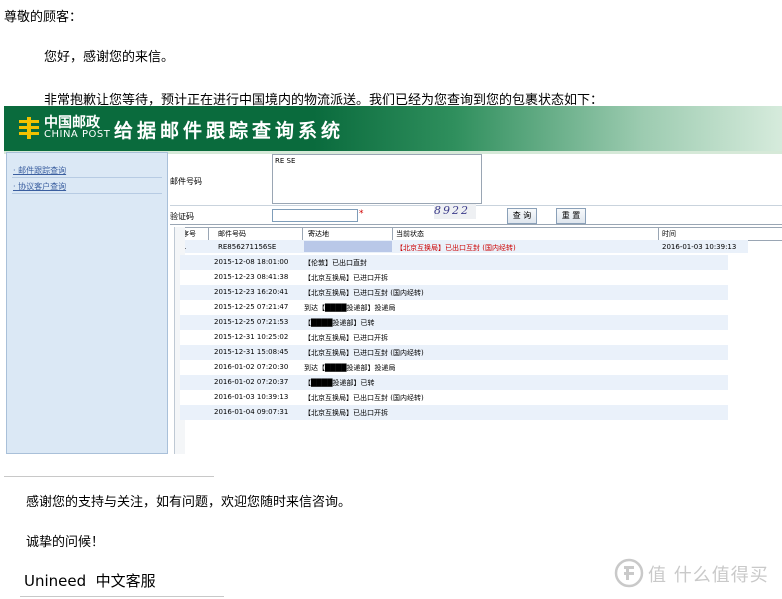 This screenshot has height=599, width=782. What do you see at coordinates (361, 214) in the screenshot?
I see `required-asterisk: *` at bounding box center [361, 214].